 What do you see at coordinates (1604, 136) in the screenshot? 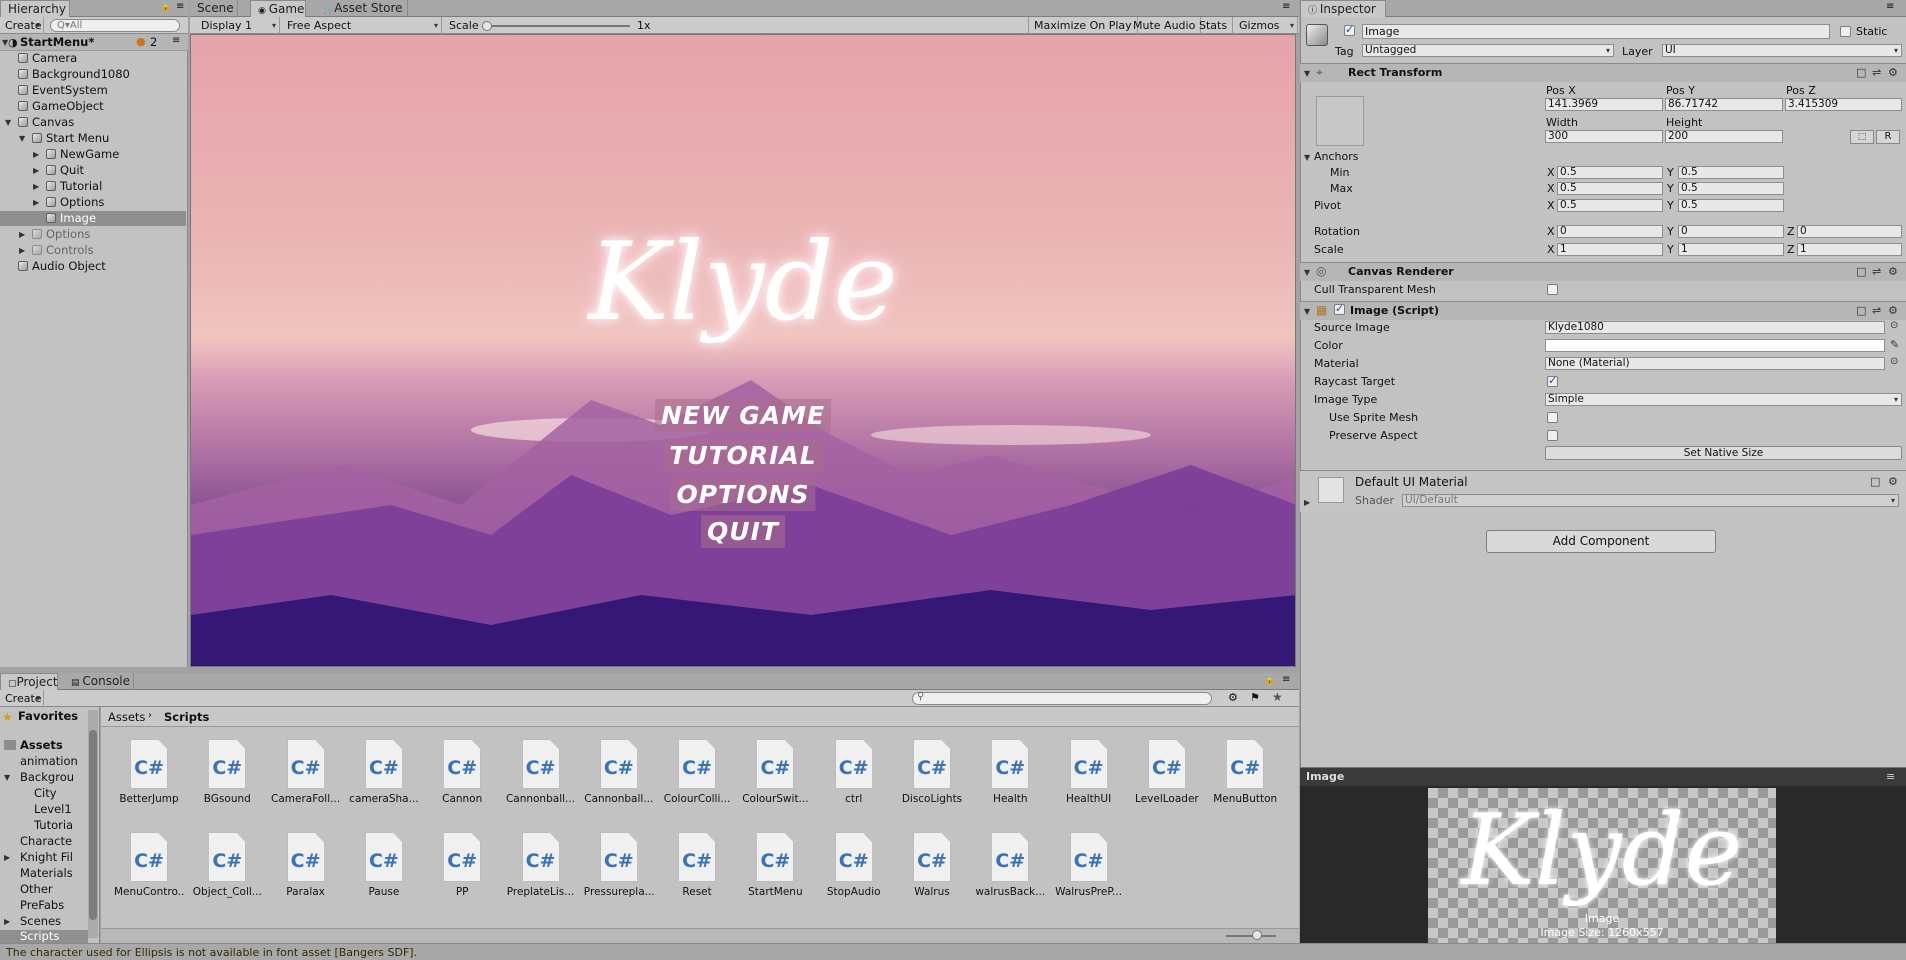
I see `width-field: 300` at bounding box center [1604, 136].